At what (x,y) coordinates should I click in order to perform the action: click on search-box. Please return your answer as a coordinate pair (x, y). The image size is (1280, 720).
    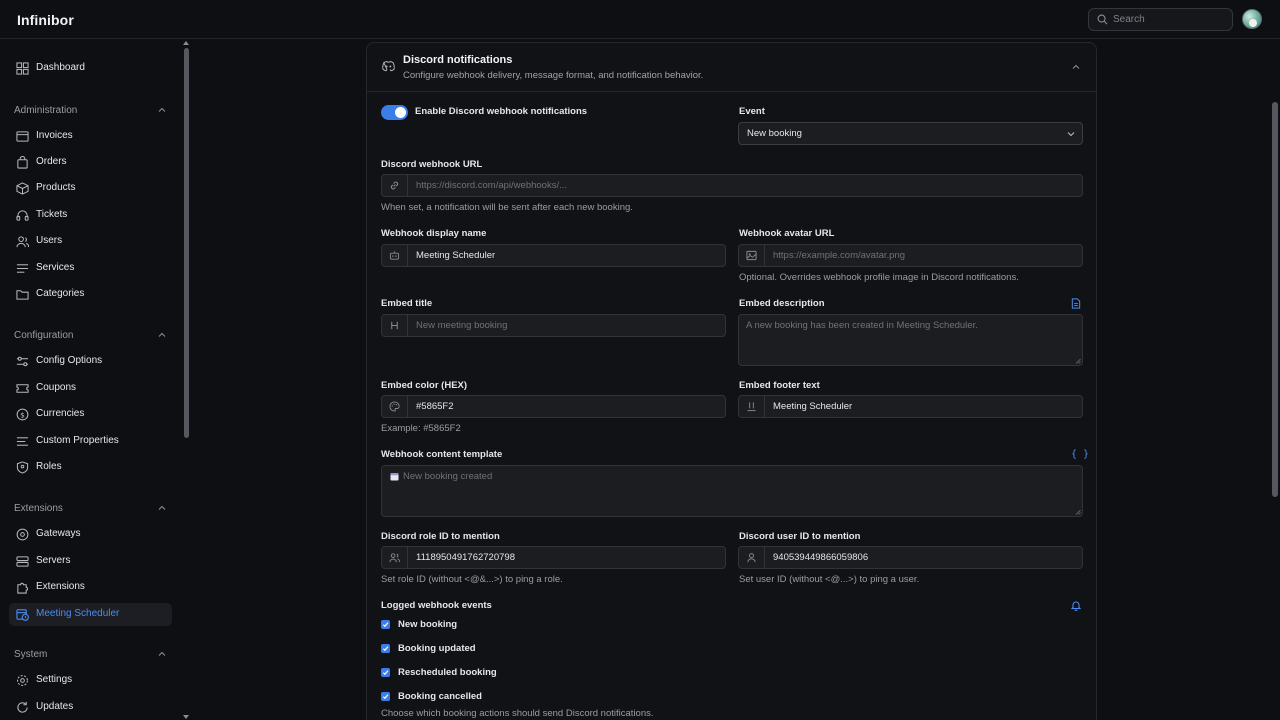
    Looking at the image, I should click on (1160, 19).